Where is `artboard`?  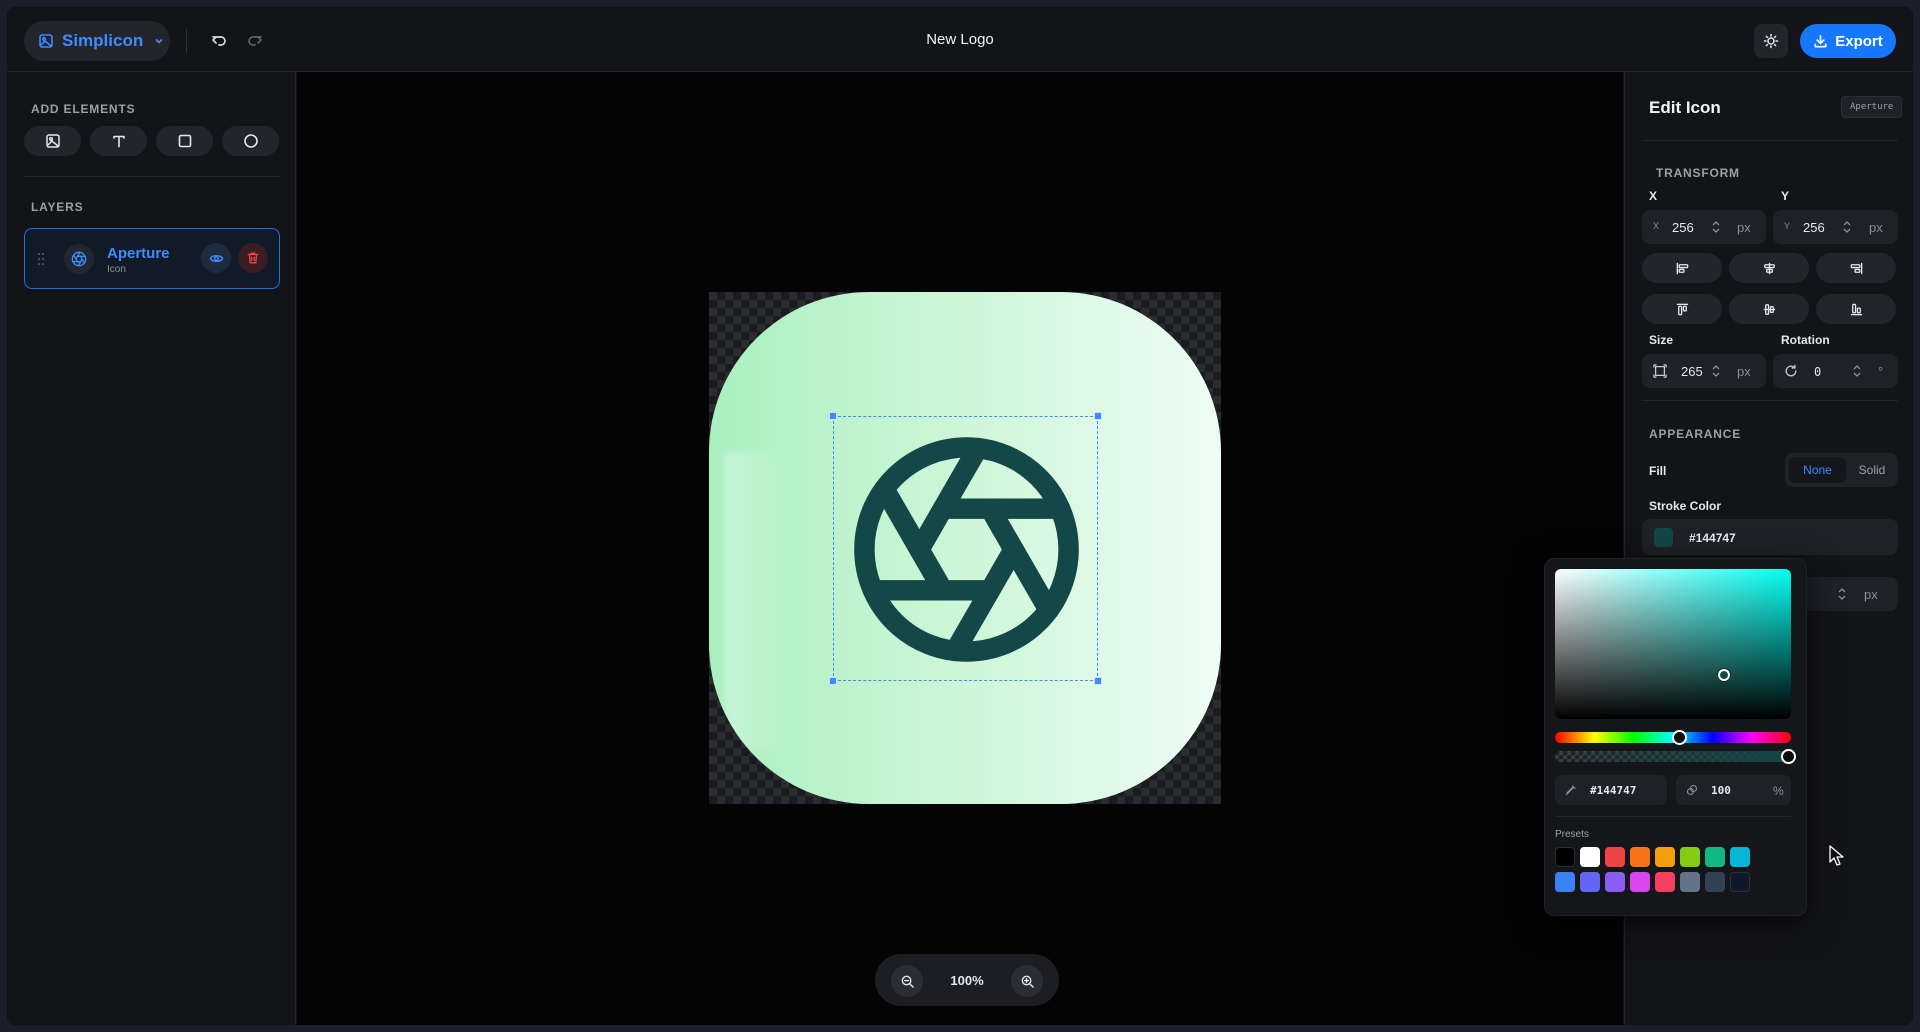
artboard is located at coordinates (965, 548).